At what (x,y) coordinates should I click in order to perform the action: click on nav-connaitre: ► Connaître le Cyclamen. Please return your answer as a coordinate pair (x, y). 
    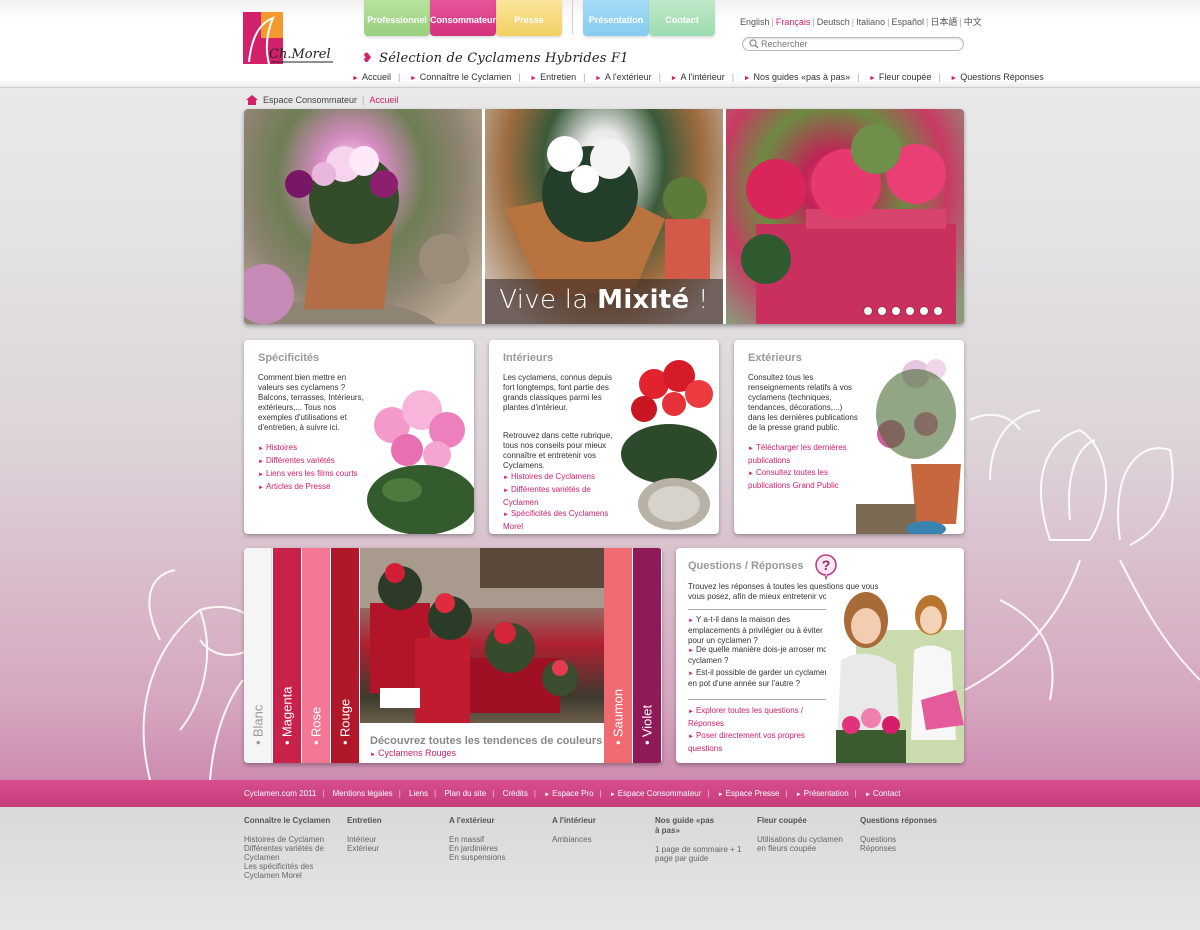
    Looking at the image, I should click on (460, 77).